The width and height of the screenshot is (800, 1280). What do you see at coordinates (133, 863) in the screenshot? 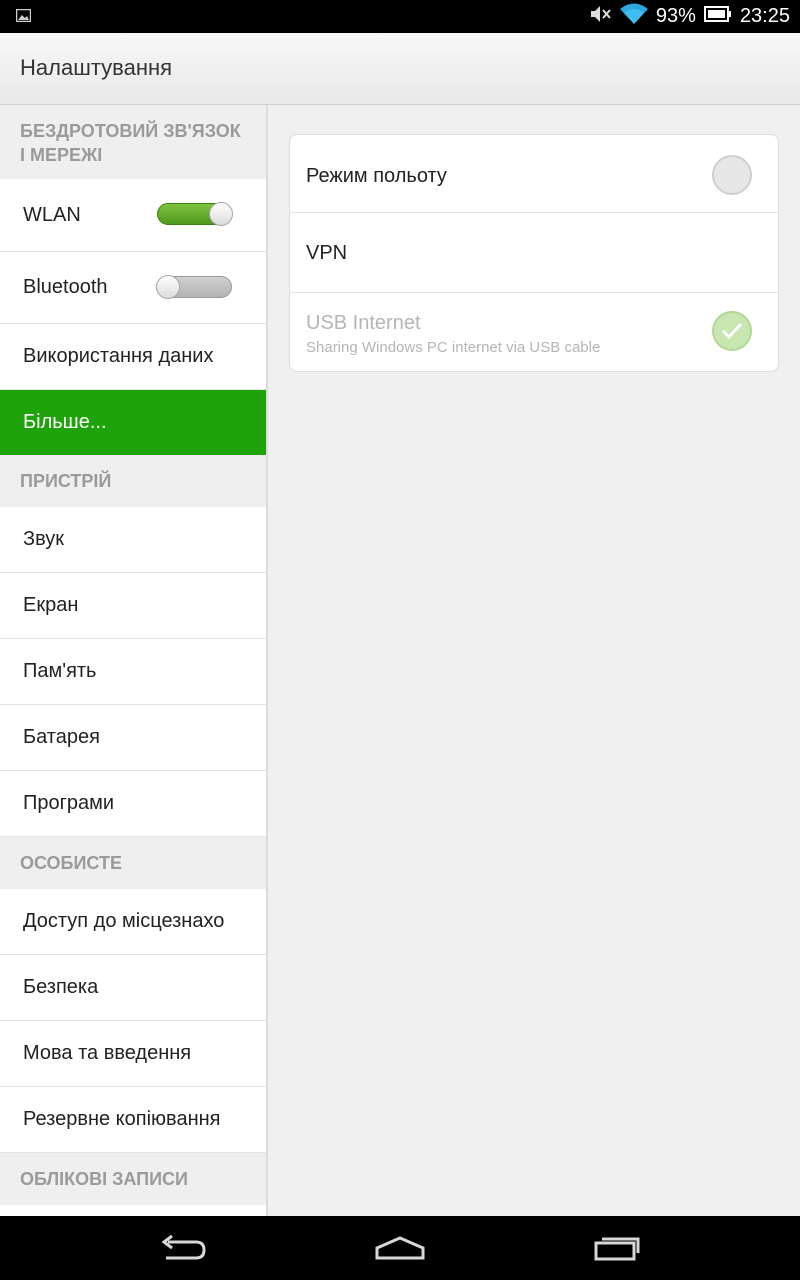
I see `section-header-personal: ОСОБИСТЕ` at bounding box center [133, 863].